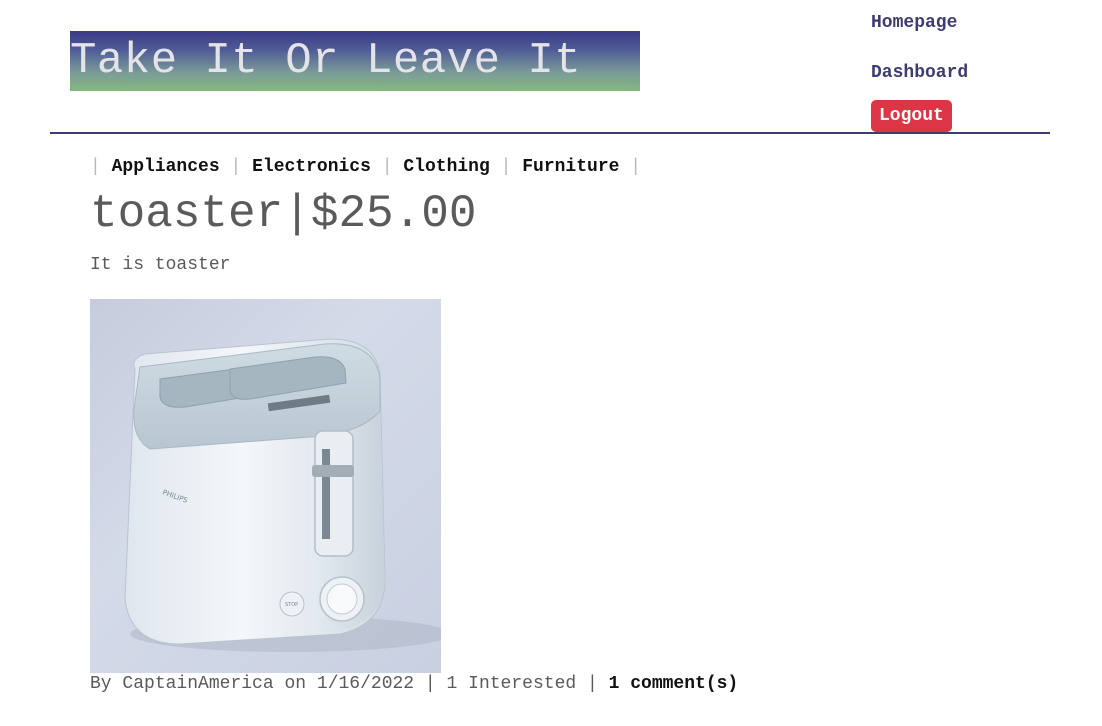  I want to click on product-description: It is toaster, so click(160, 265).